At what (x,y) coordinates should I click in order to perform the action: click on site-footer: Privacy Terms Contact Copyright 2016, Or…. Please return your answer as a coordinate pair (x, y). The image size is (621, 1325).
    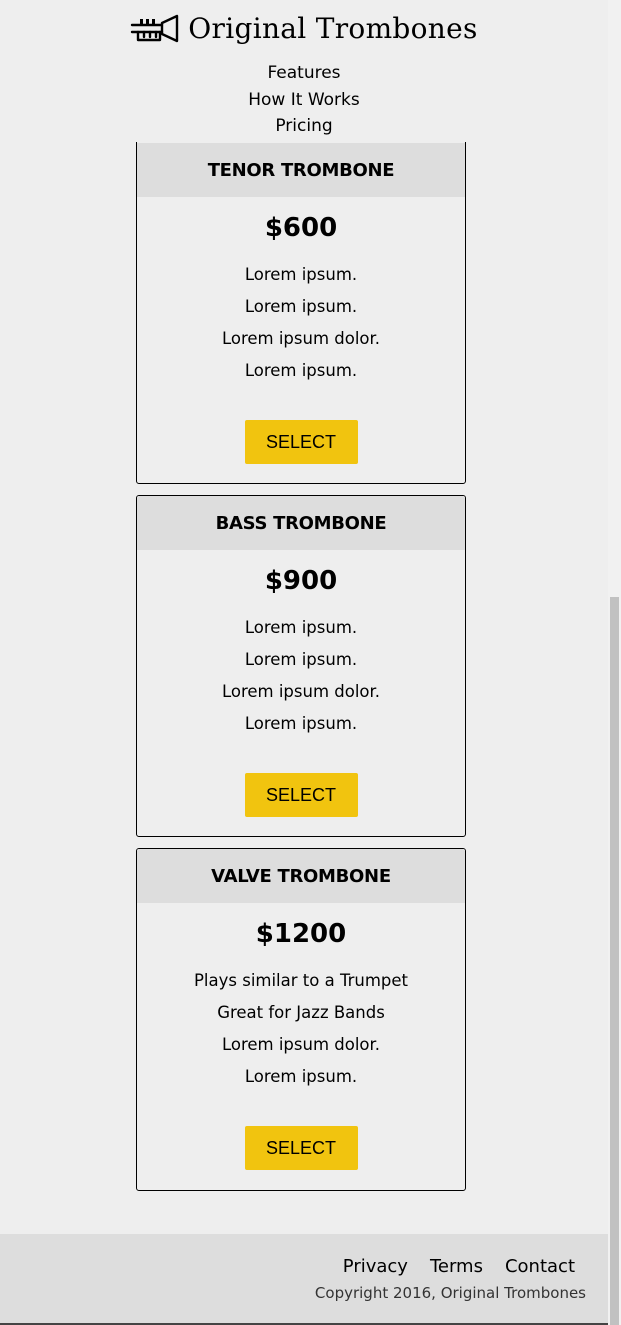
    Looking at the image, I should click on (304, 1279).